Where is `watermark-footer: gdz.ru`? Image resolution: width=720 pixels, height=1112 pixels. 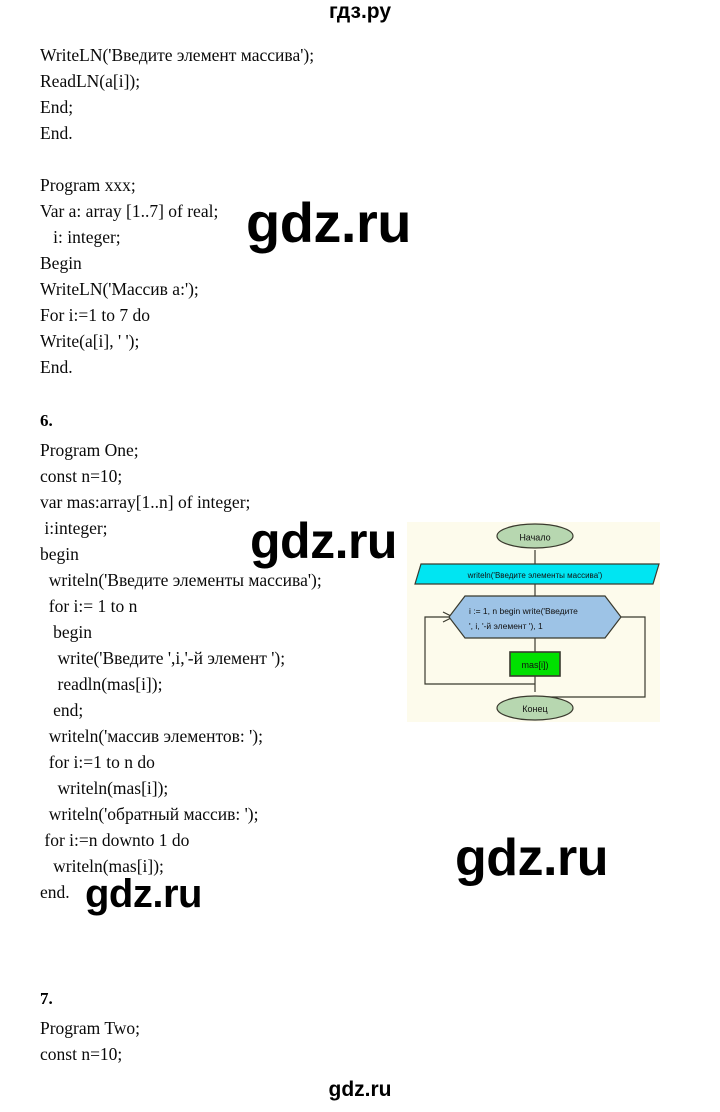
watermark-footer: gdz.ru is located at coordinates (360, 1089).